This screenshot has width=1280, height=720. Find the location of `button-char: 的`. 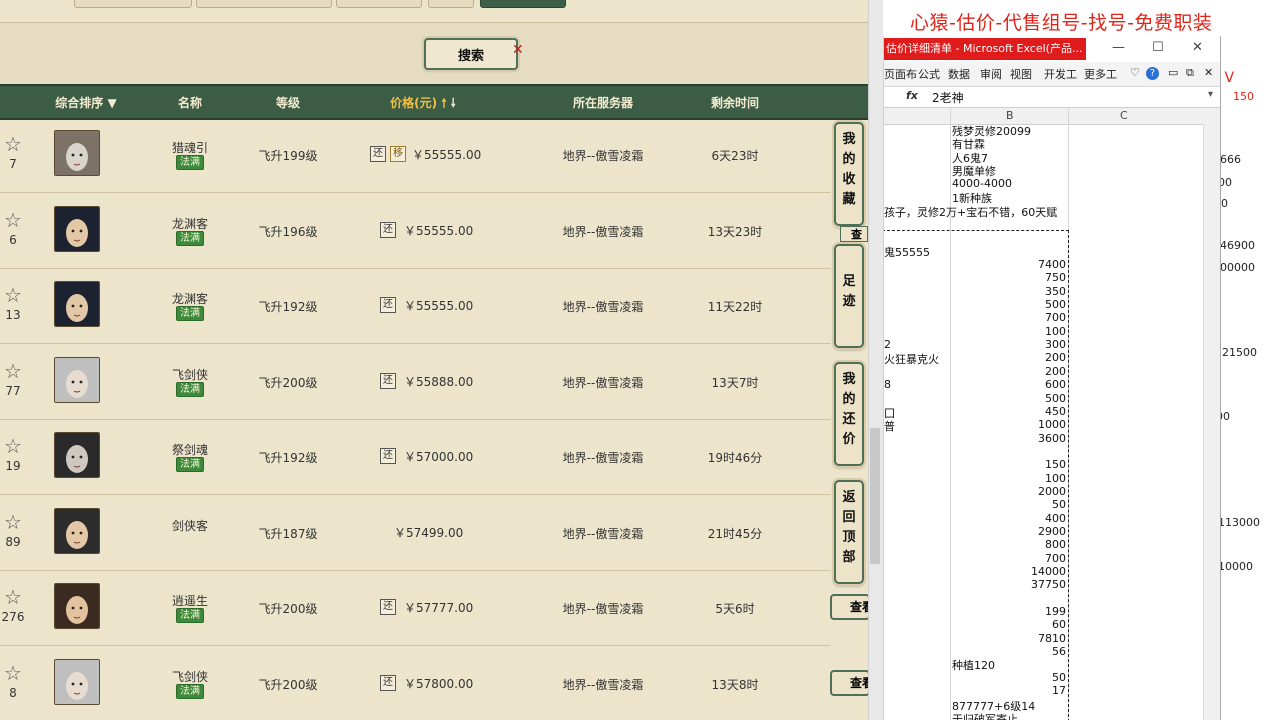

button-char: 的 is located at coordinates (849, 399).